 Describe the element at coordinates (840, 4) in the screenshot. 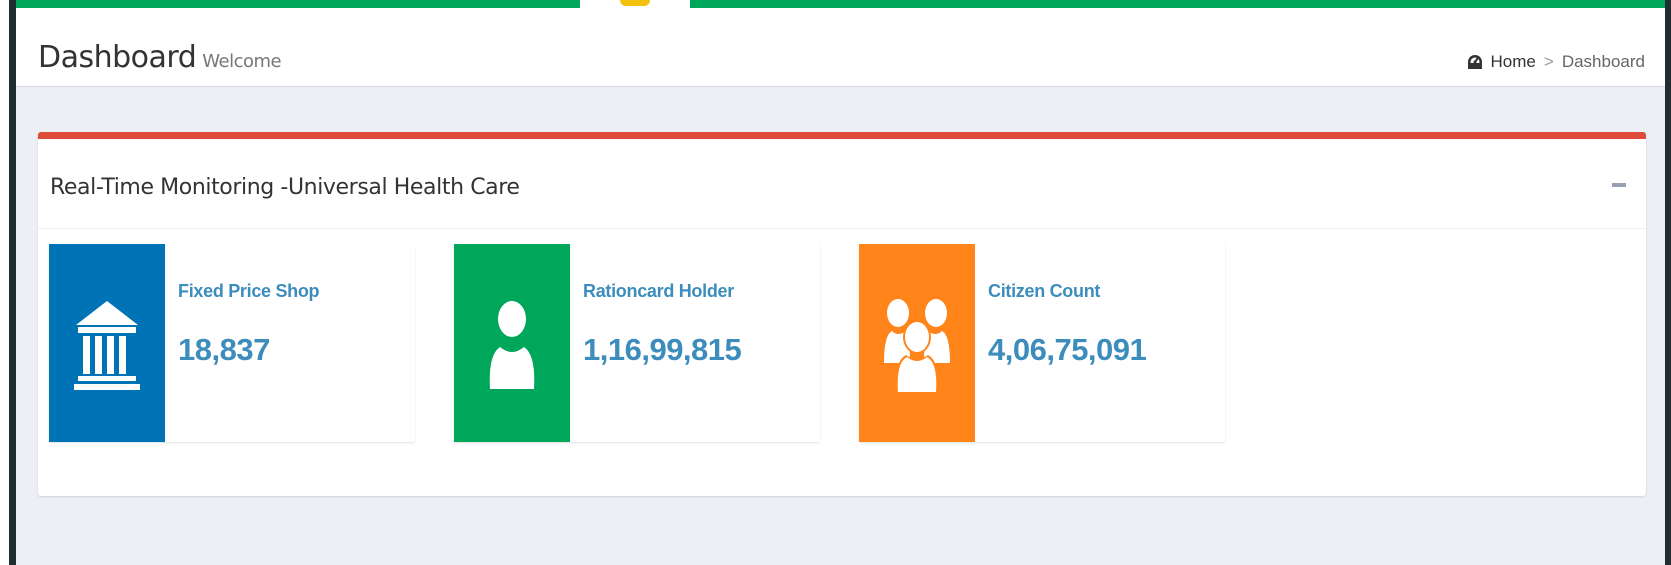

I see `top-navbar-strip` at that location.